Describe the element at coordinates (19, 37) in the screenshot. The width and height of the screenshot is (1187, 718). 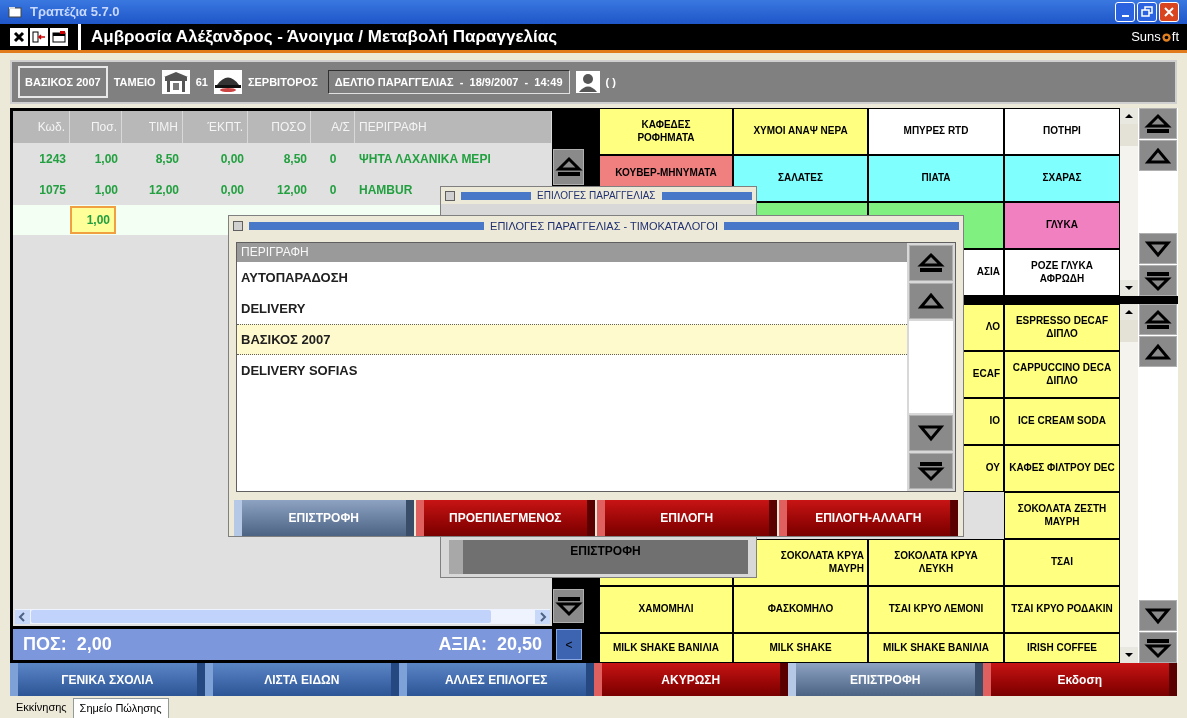
I see `exit-button` at that location.